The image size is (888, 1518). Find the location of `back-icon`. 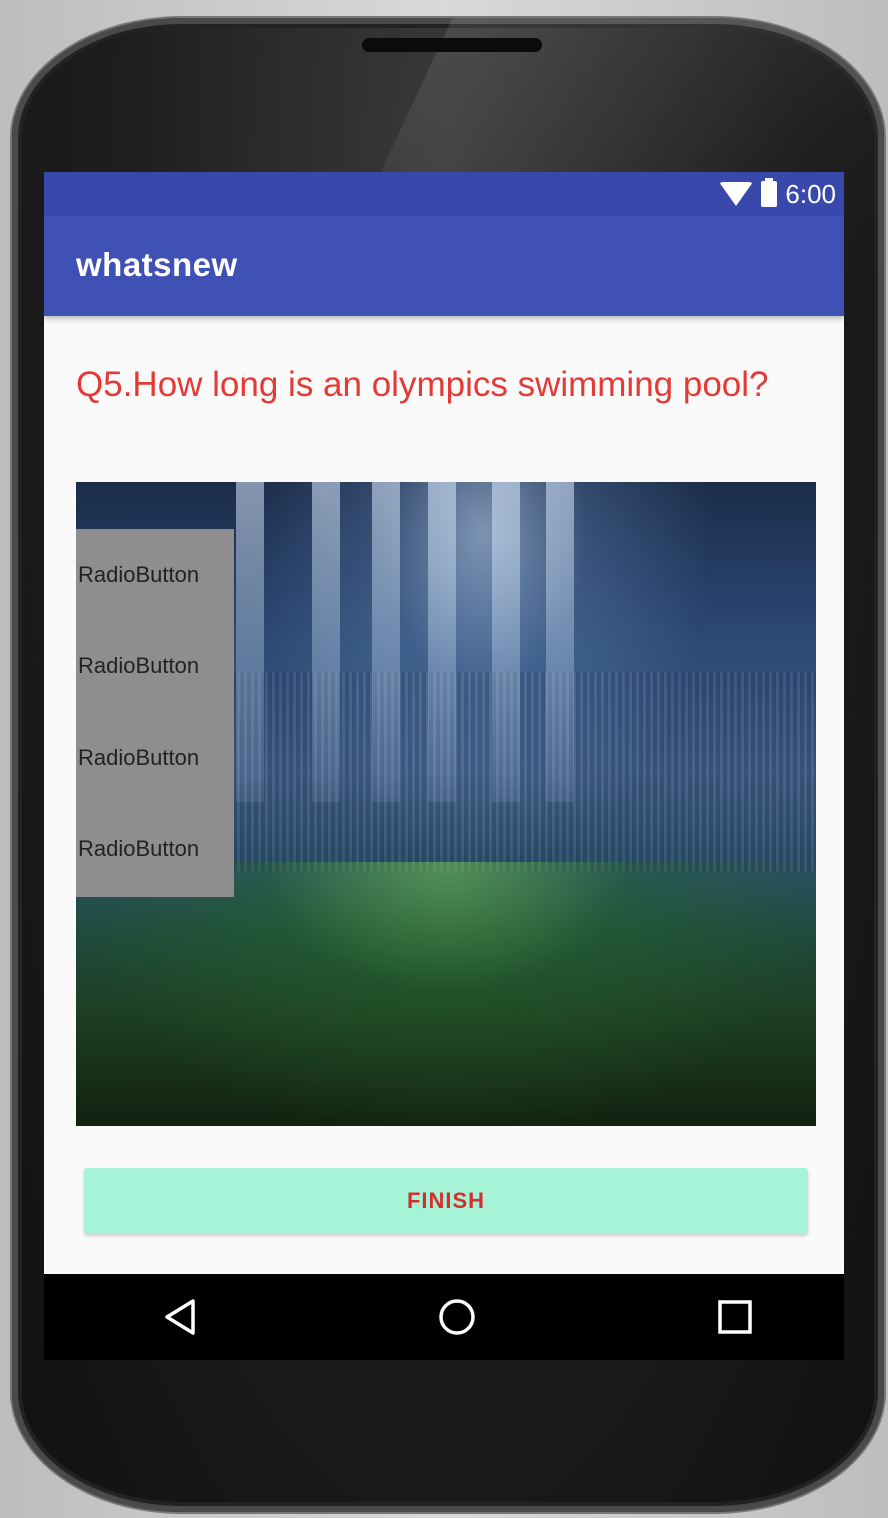

back-icon is located at coordinates (181, 1317).